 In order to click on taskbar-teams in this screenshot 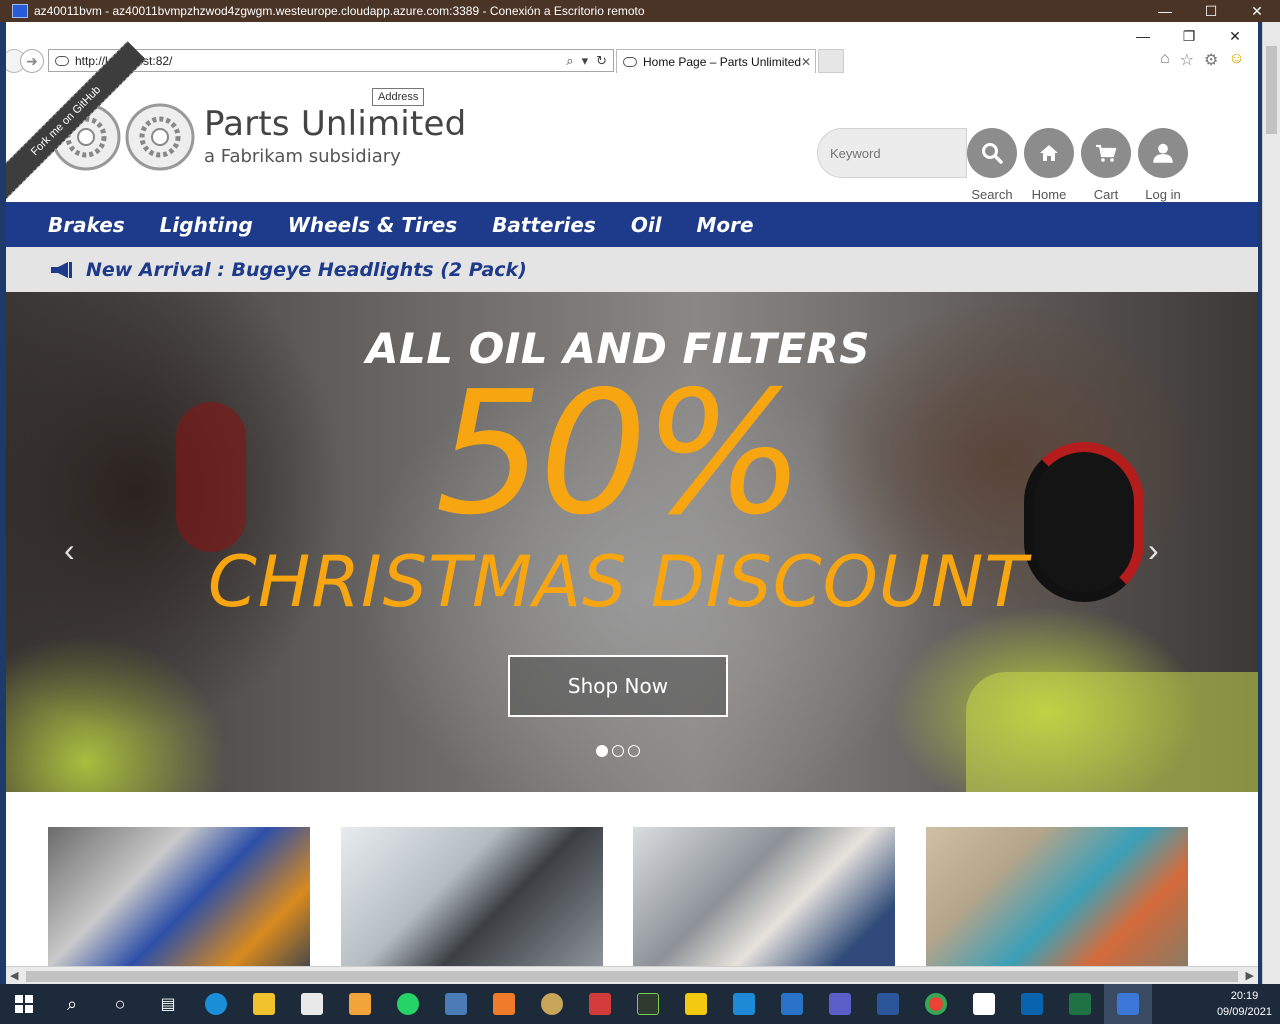, I will do `click(840, 1004)`.